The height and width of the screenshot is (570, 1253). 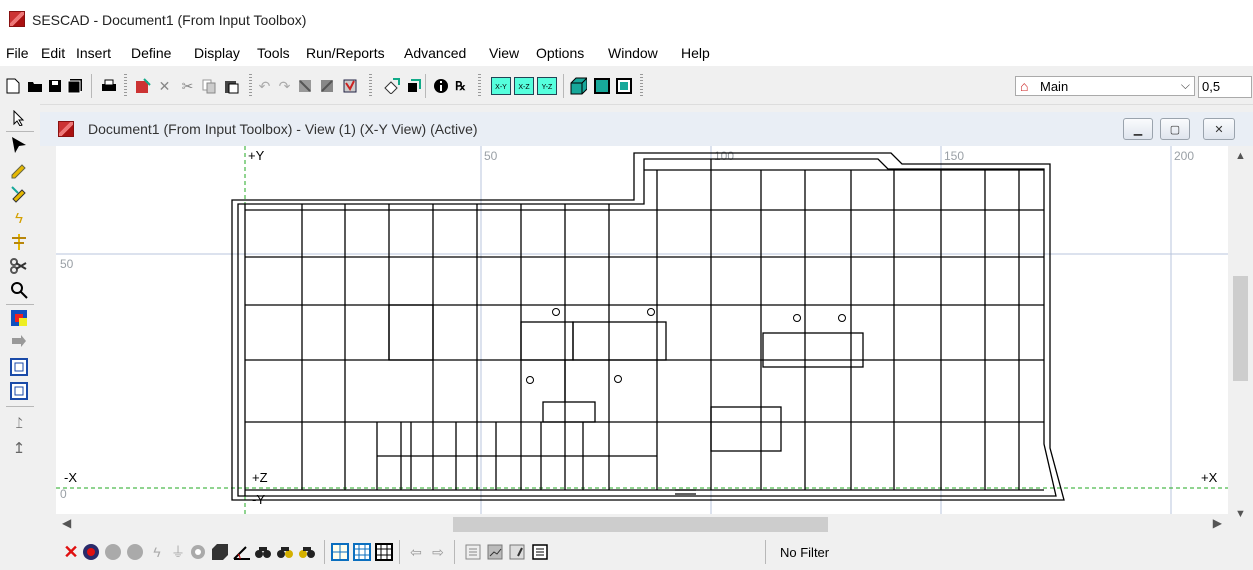 What do you see at coordinates (524, 85) in the screenshot?
I see `xz-view-icon: X-Z` at bounding box center [524, 85].